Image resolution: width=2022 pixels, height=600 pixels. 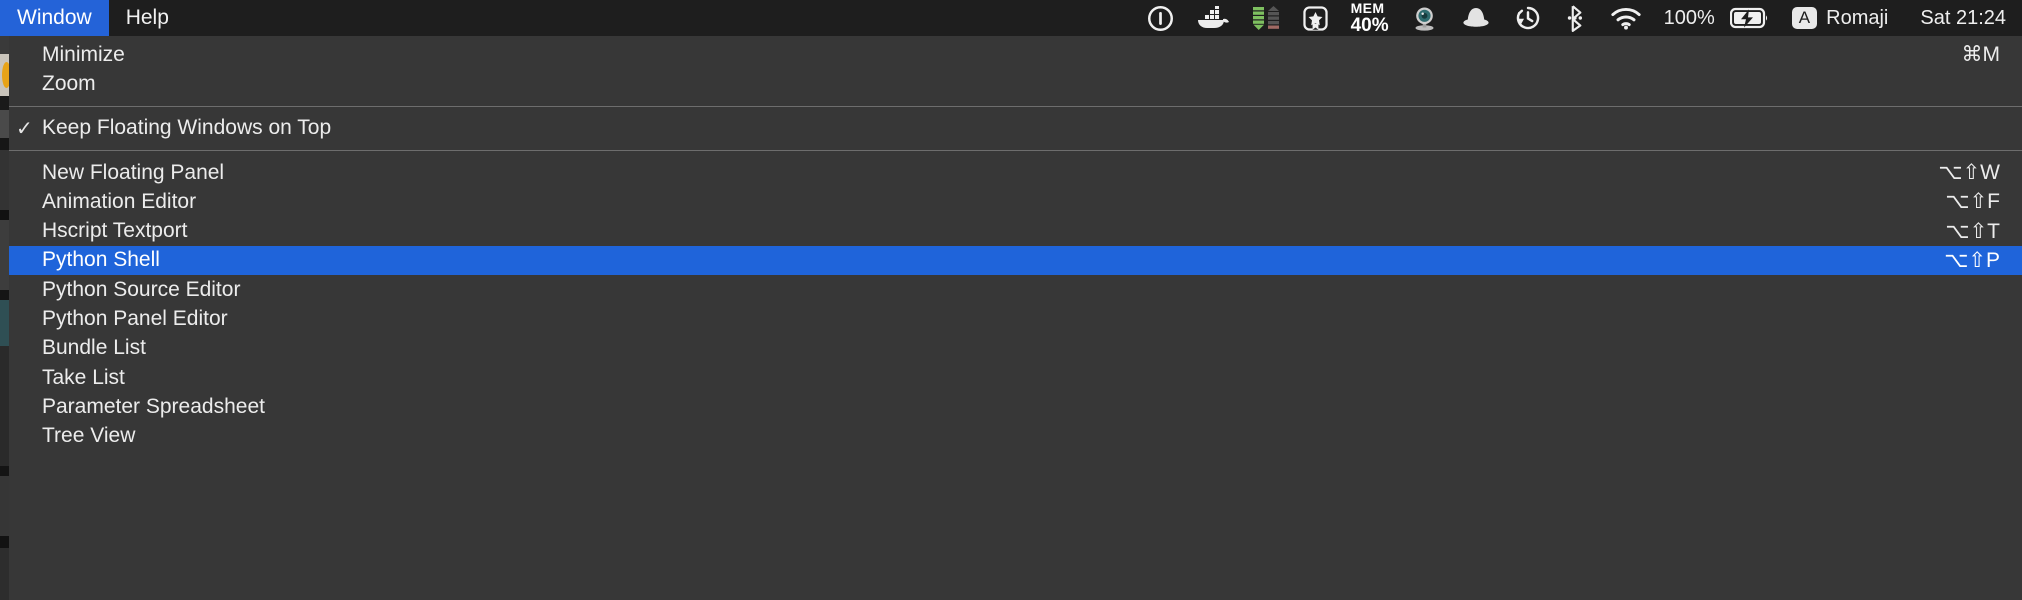 I want to click on menu-item-tree-view: Tree View, so click(x=1015, y=436).